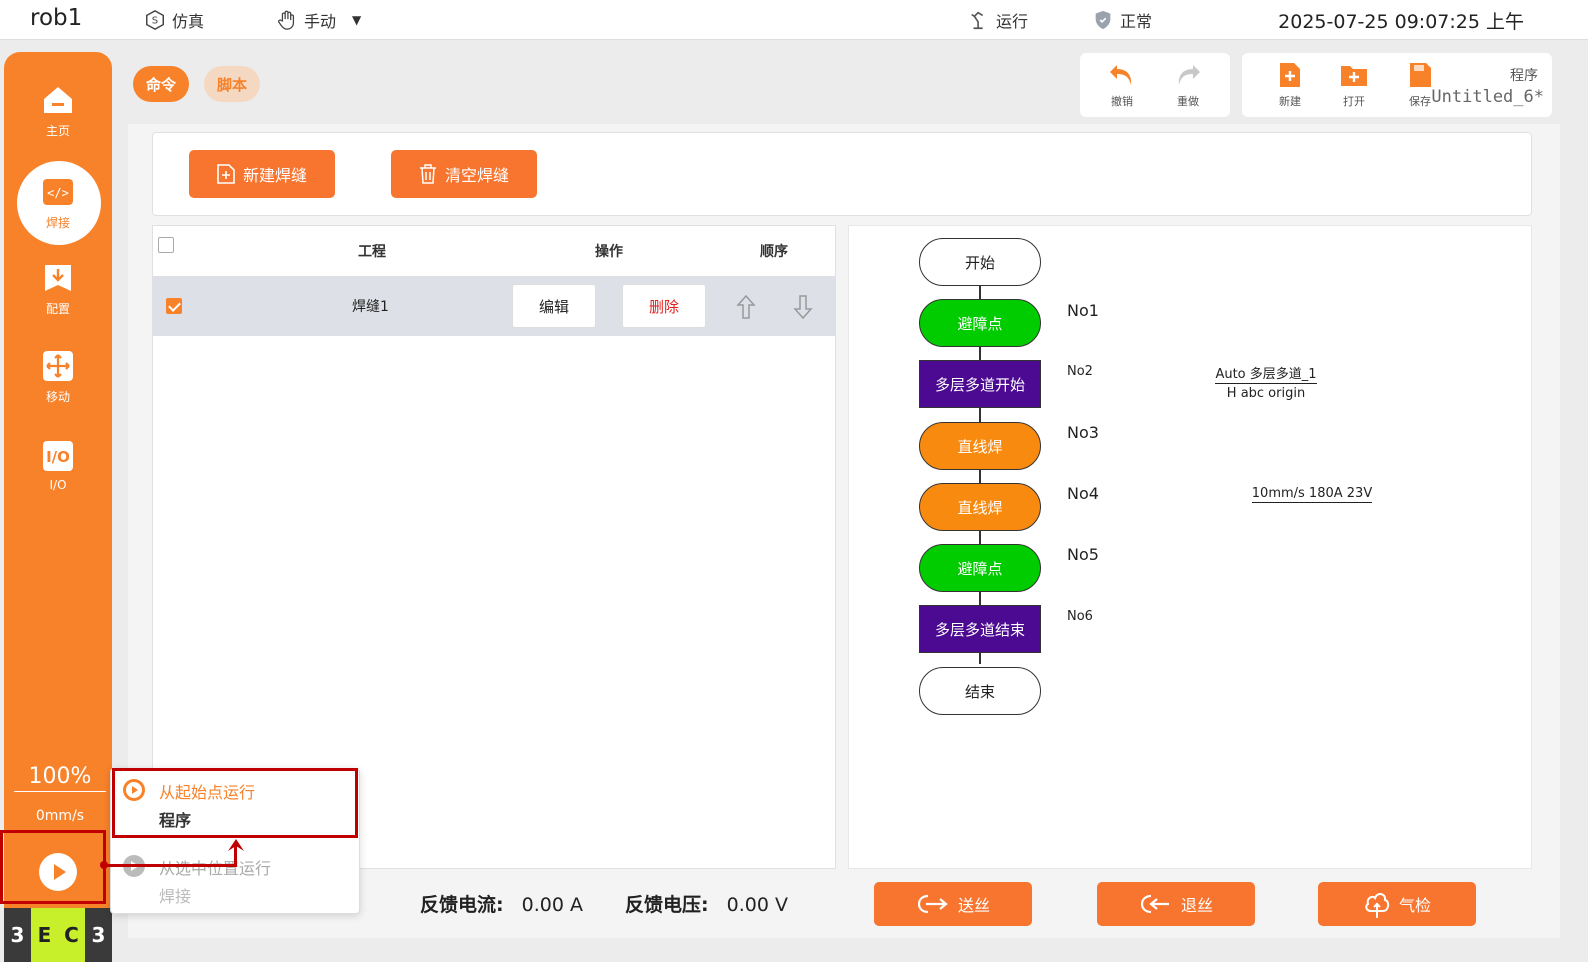  What do you see at coordinates (1080, 371) in the screenshot?
I see `flow-no-2: No2` at bounding box center [1080, 371].